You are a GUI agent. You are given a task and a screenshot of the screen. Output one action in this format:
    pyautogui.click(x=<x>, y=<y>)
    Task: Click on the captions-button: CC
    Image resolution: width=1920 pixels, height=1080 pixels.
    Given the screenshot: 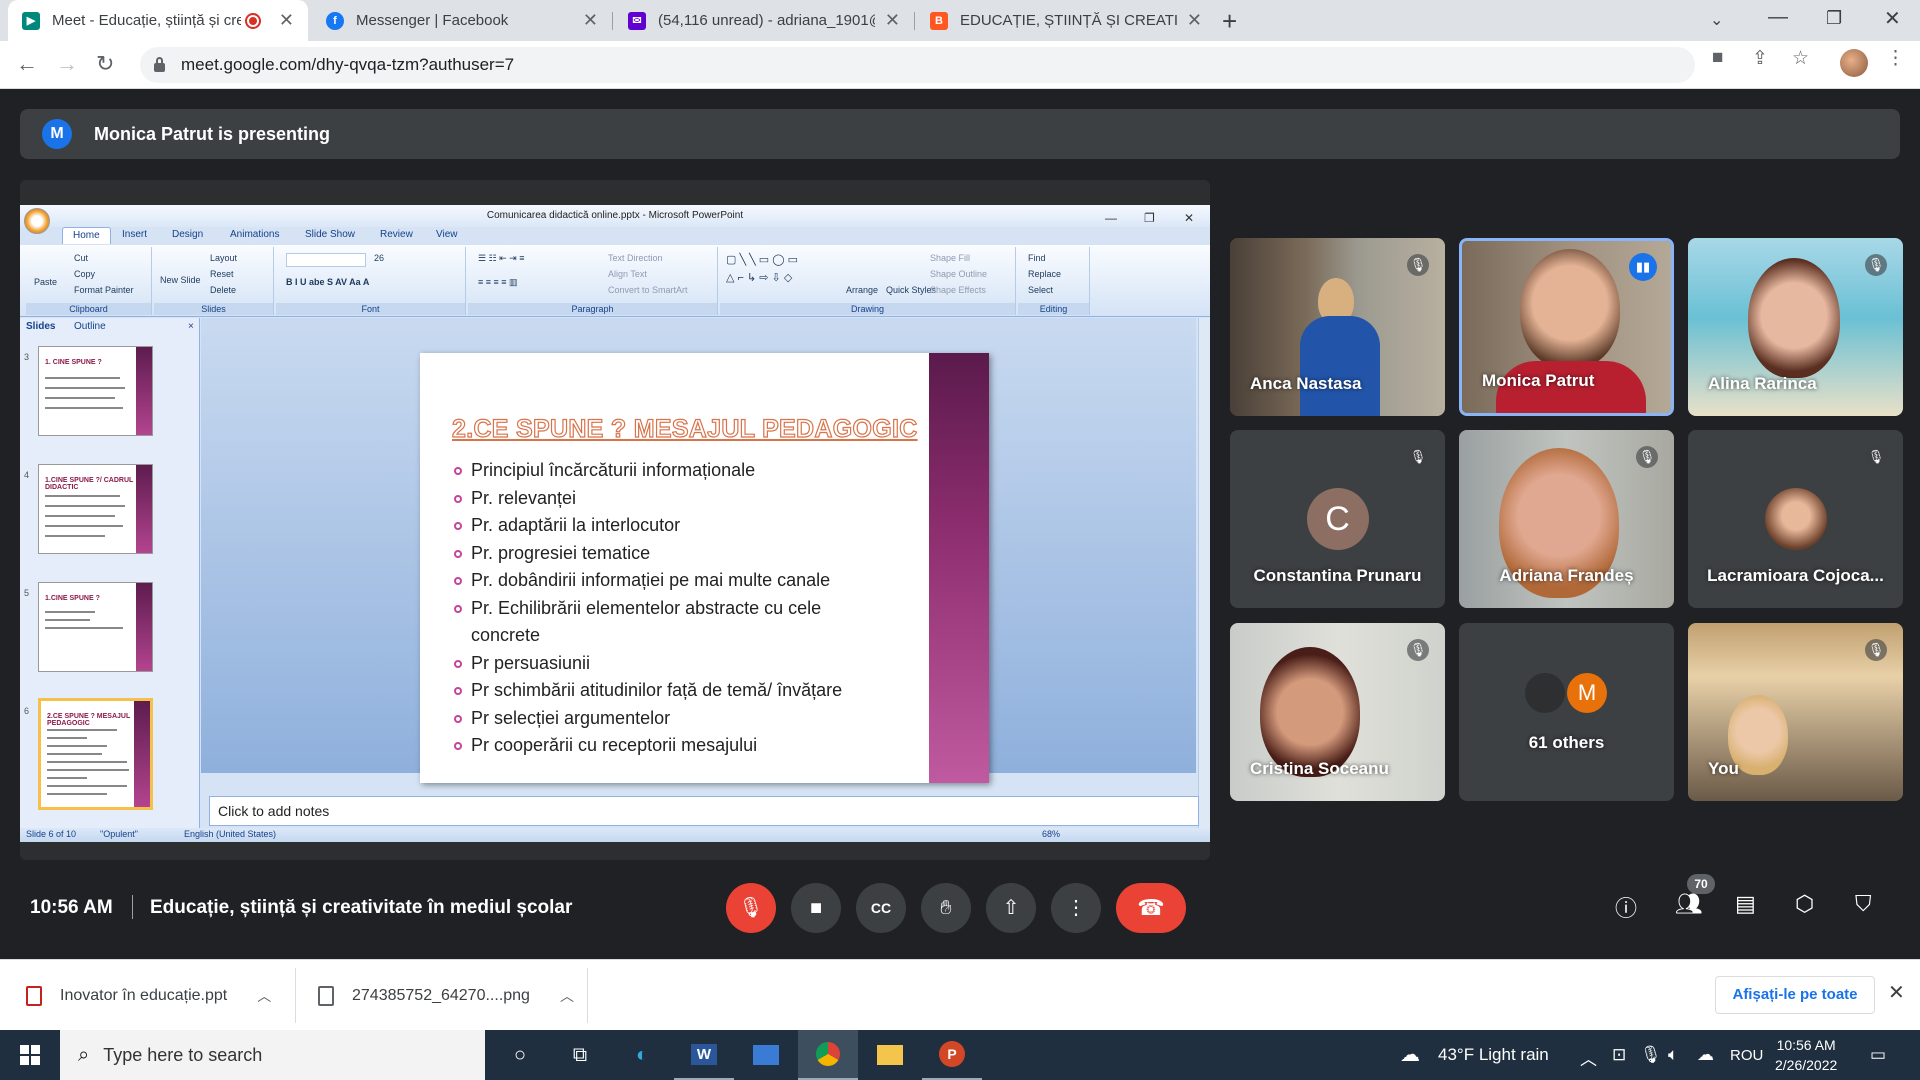 What is the action you would take?
    pyautogui.click(x=881, y=908)
    